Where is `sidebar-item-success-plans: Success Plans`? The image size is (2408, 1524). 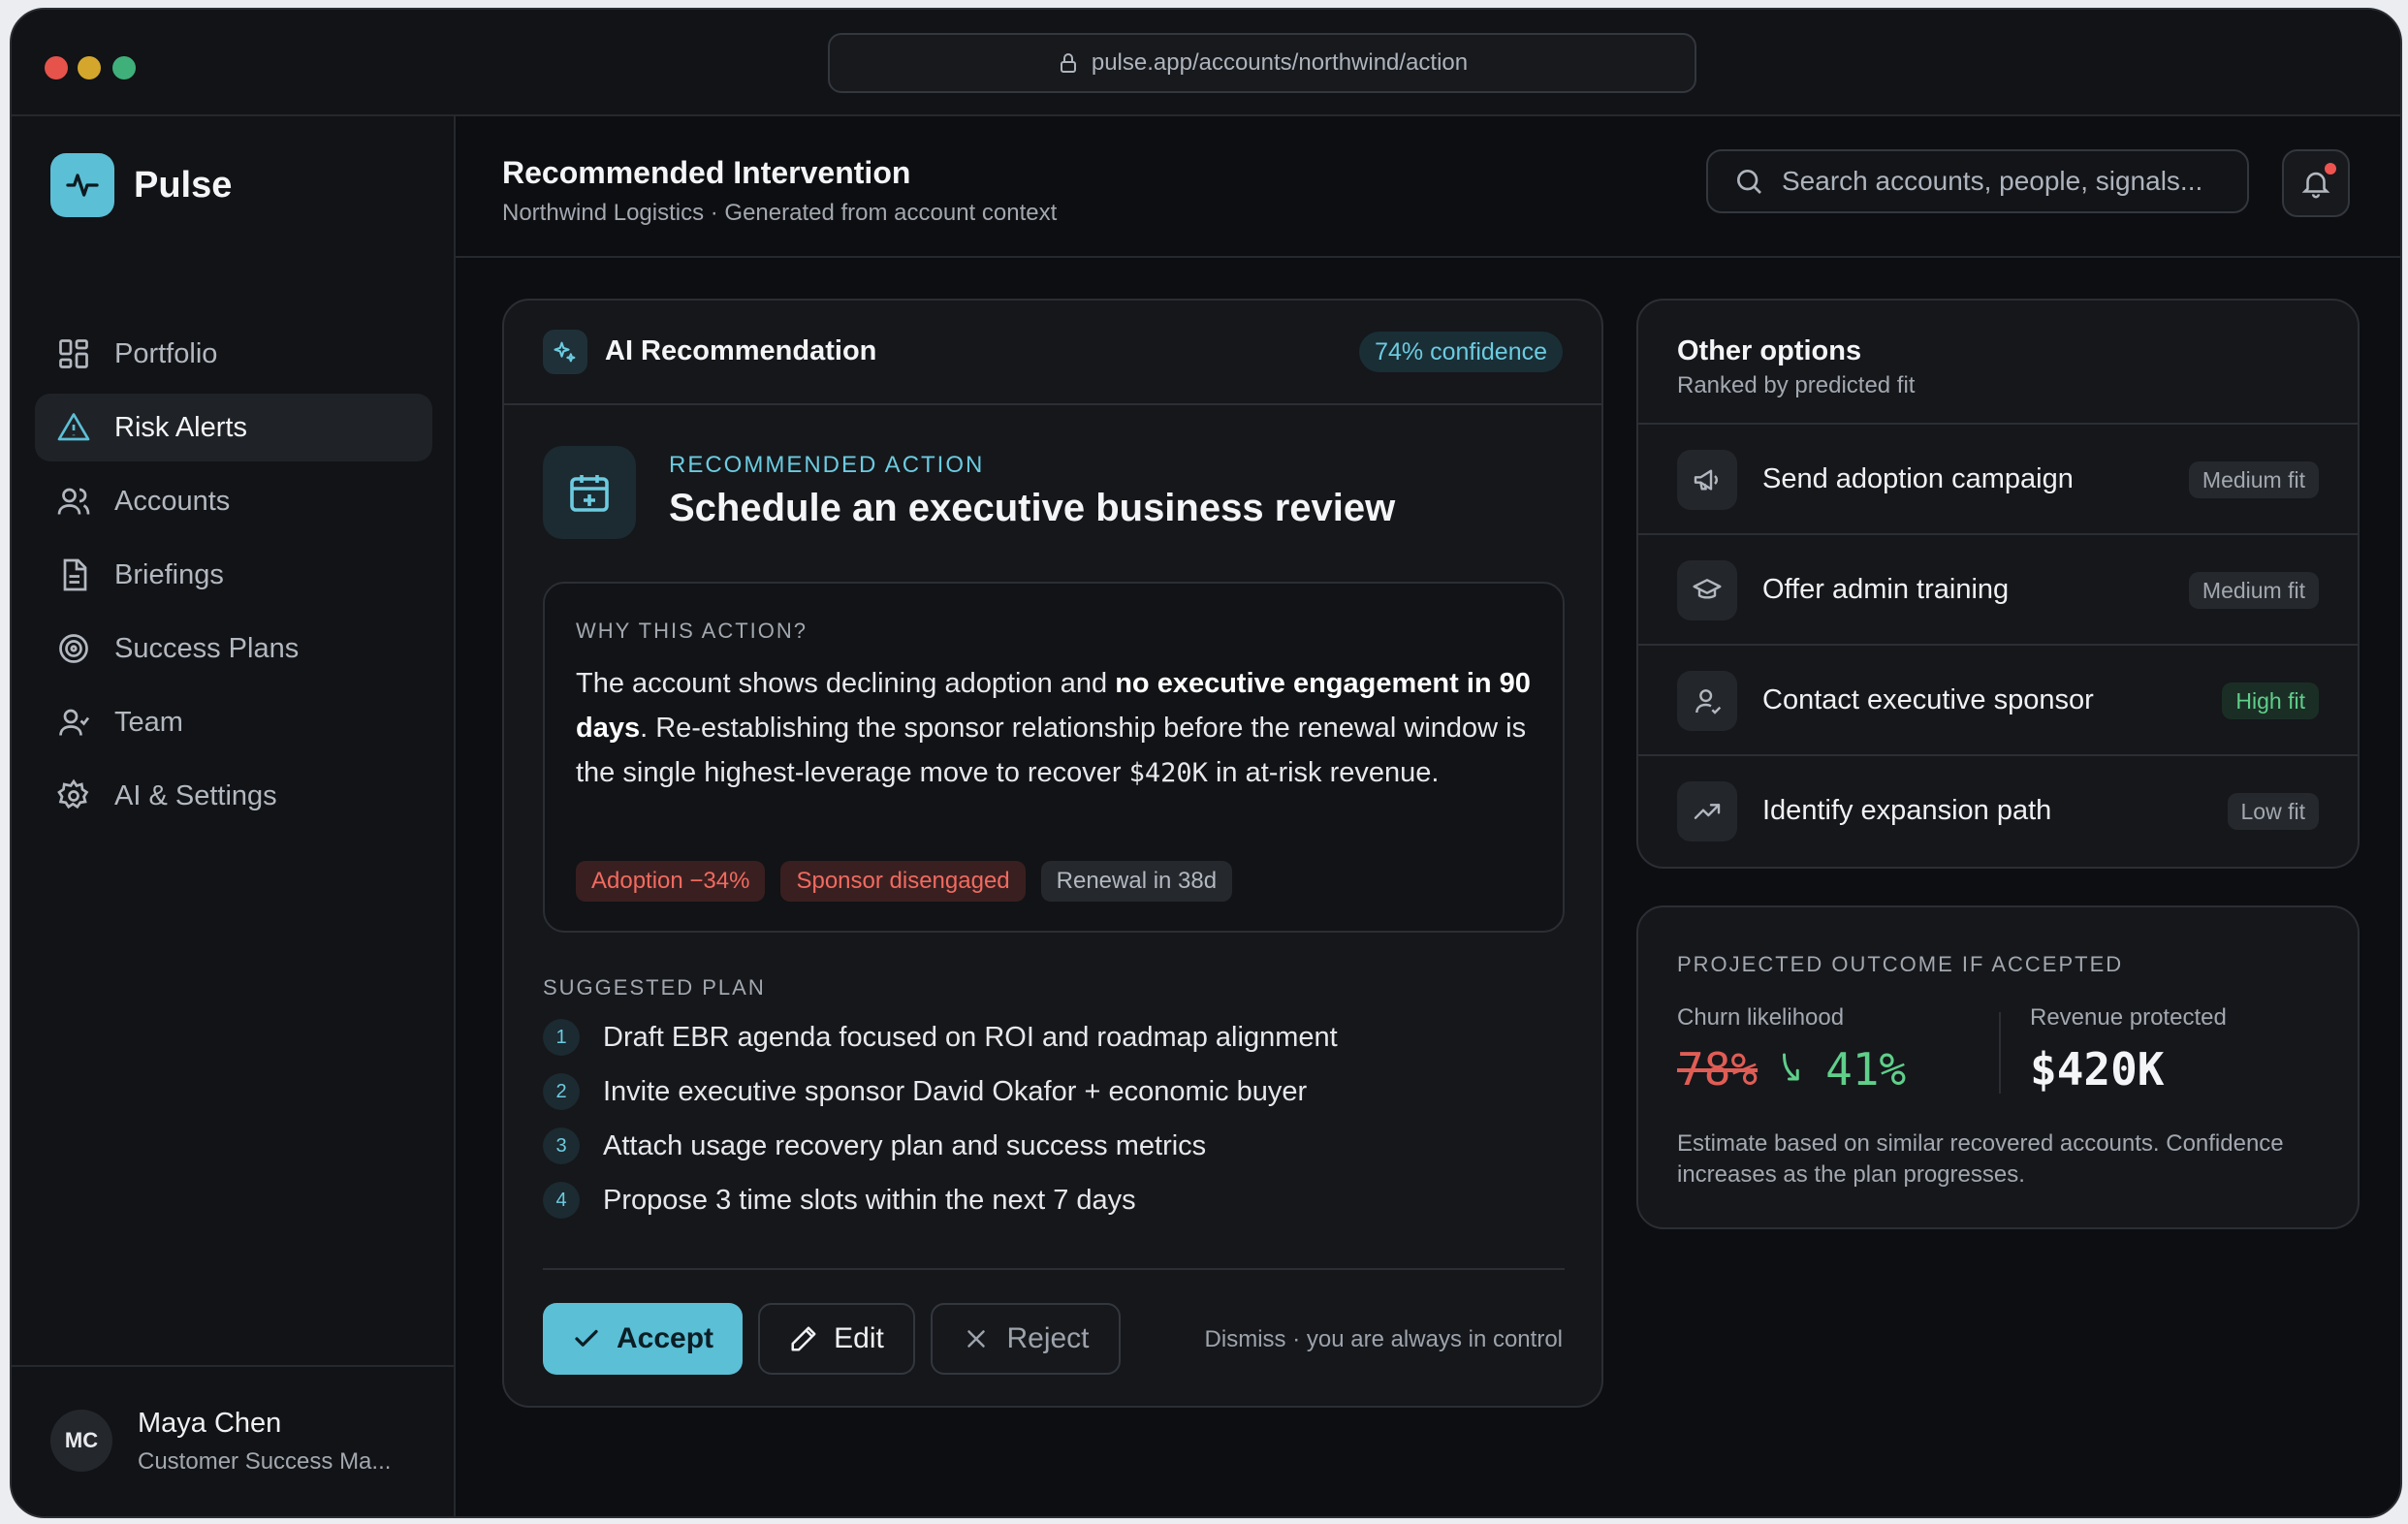
sidebar-item-success-plans: Success Plans is located at coordinates (233, 649).